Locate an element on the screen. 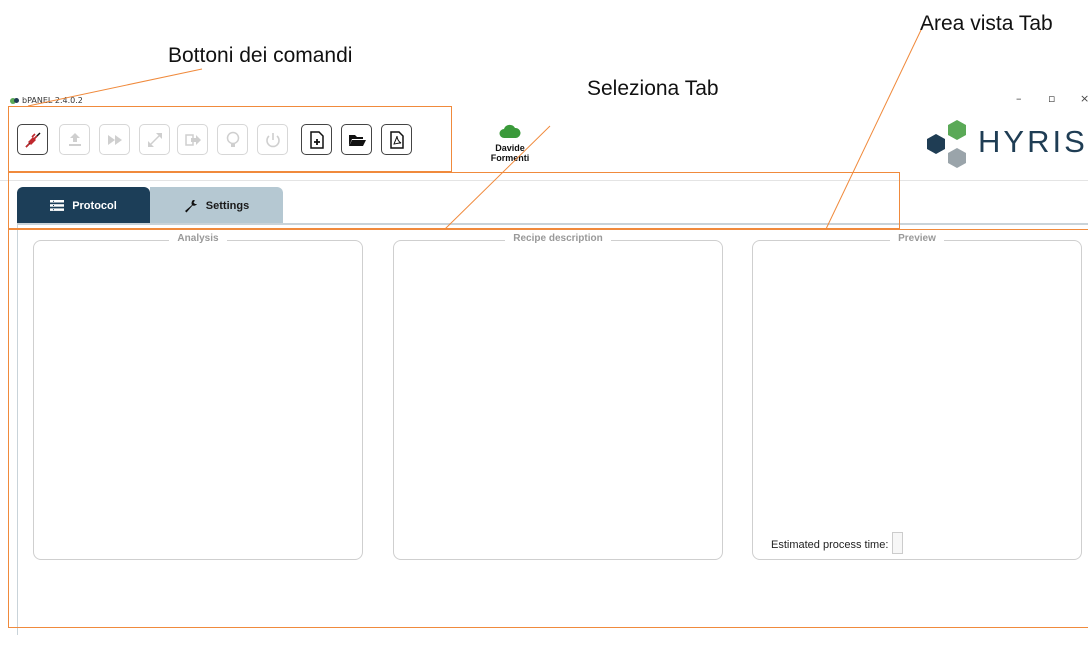 This screenshot has height=647, width=1088. leader-line-tabs is located at coordinates (497, 177).